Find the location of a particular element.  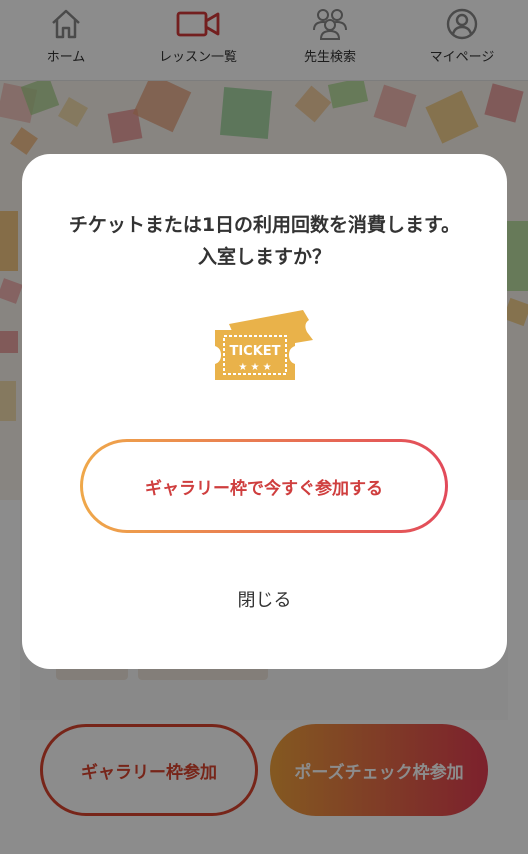

dialog-message: チケットまたは1日の利用回数を消費します。 入室しますか？ is located at coordinates (264, 241).